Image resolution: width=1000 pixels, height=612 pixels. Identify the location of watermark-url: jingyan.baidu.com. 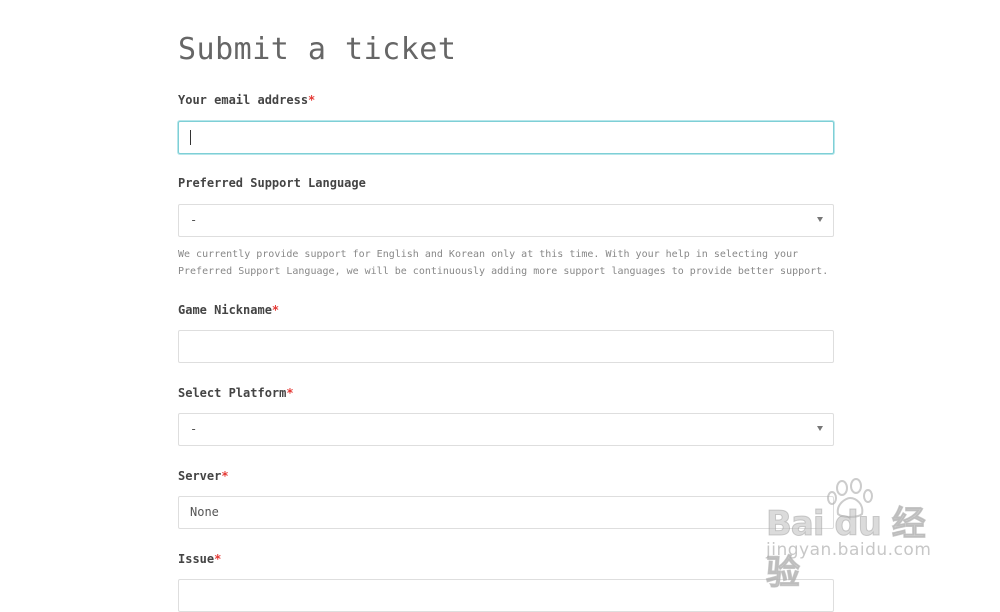
(849, 550).